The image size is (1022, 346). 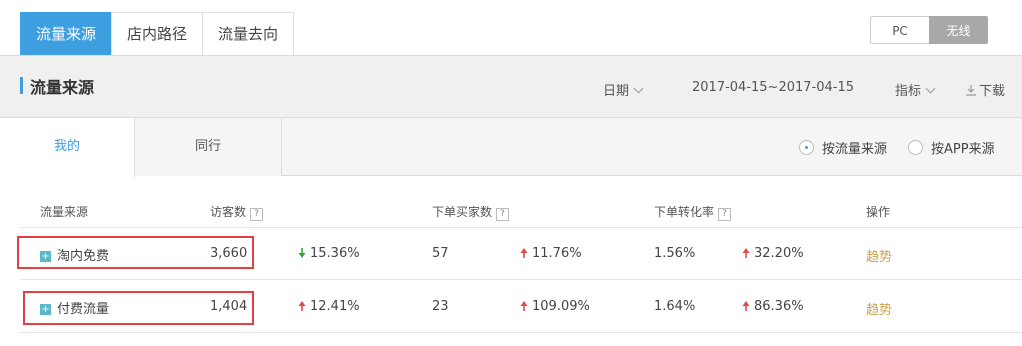 What do you see at coordinates (228, 212) in the screenshot?
I see `col-label: 访客数` at bounding box center [228, 212].